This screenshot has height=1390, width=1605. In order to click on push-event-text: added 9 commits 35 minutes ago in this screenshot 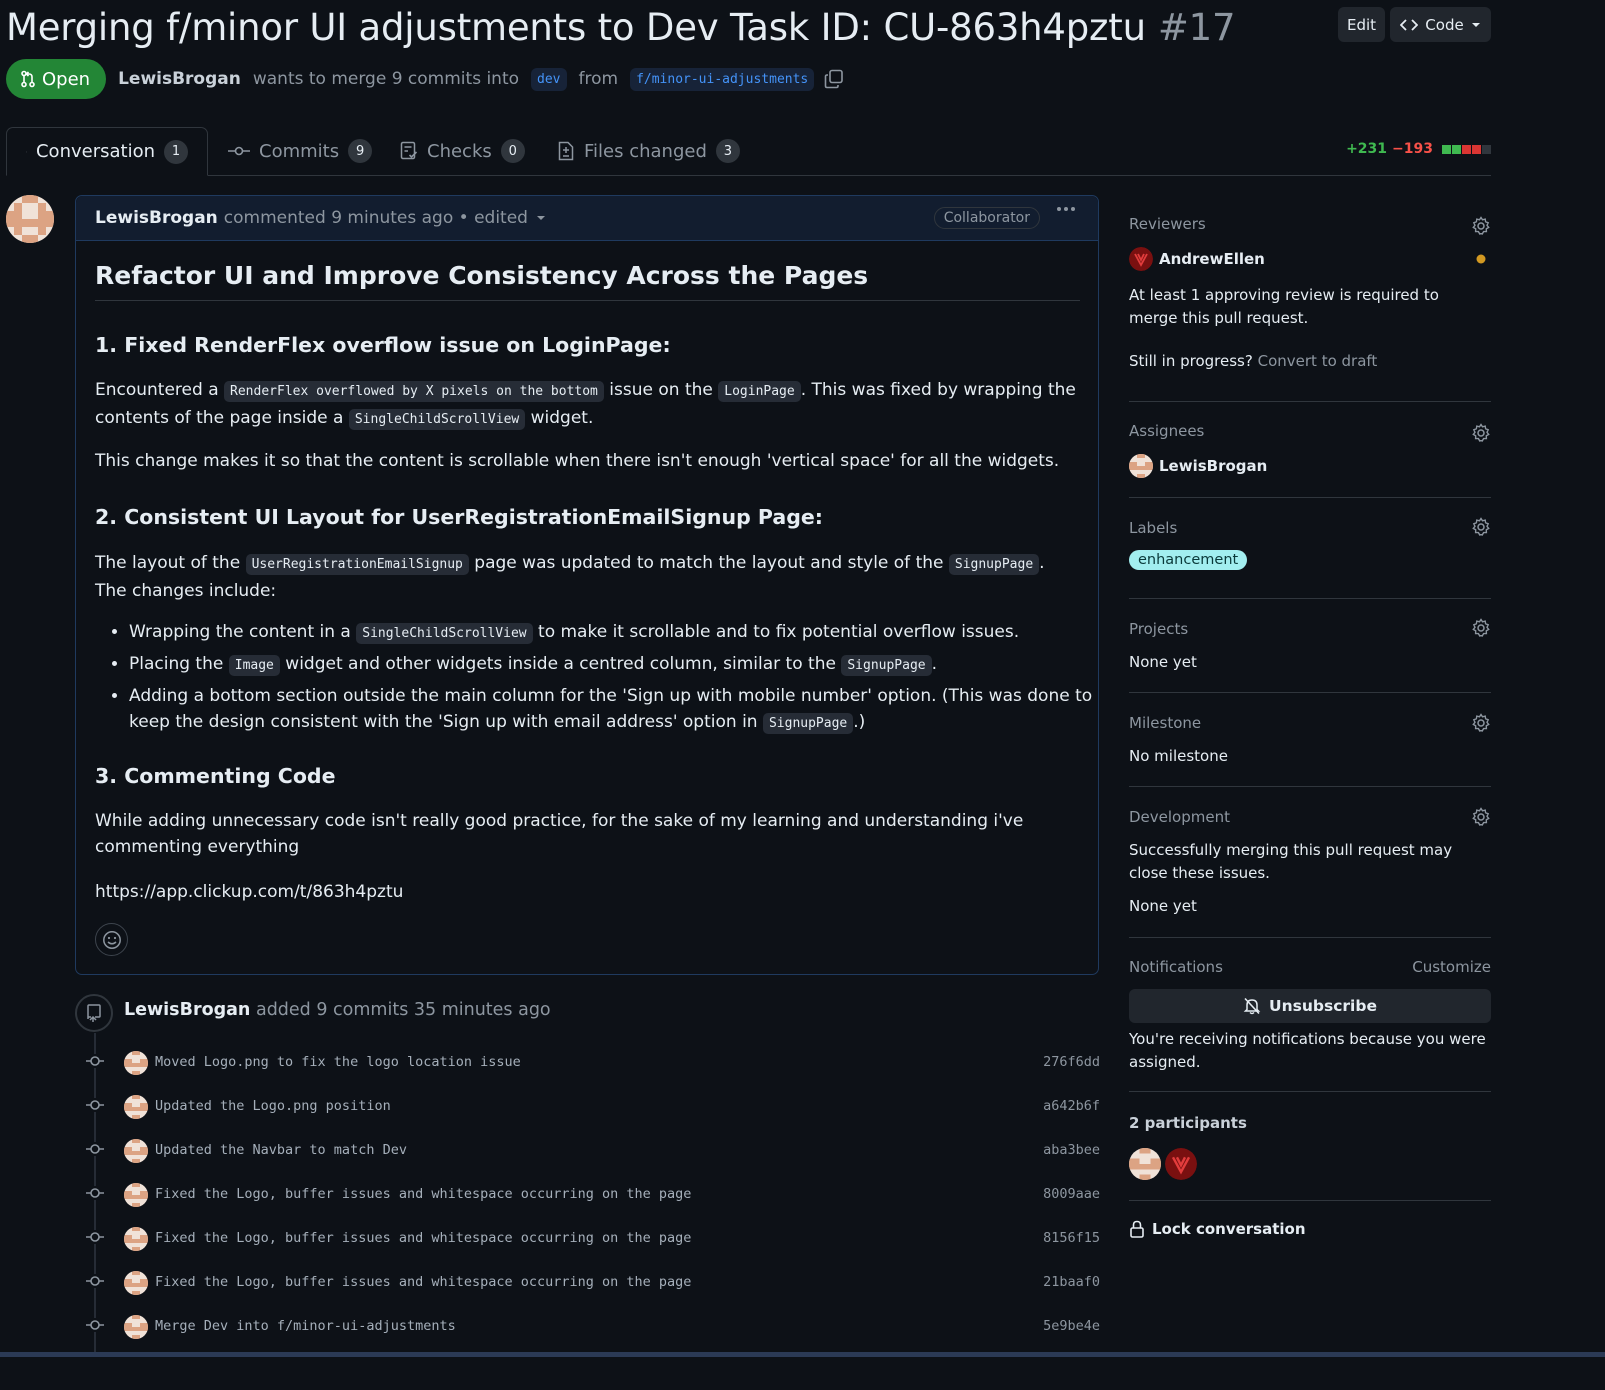, I will do `click(403, 1010)`.